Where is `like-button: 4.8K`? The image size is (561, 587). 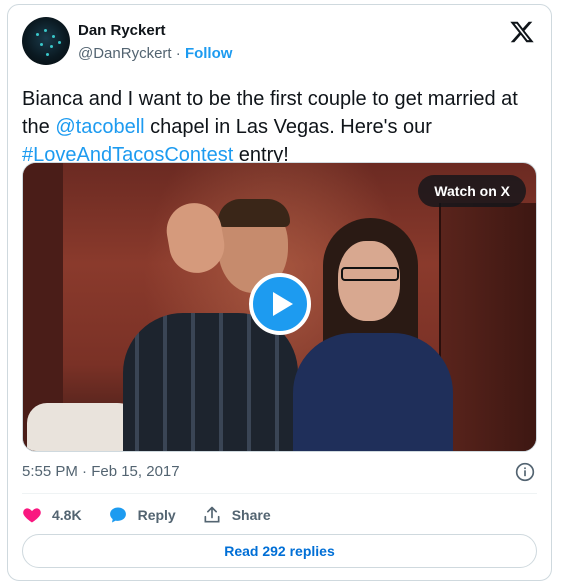 like-button: 4.8K is located at coordinates (52, 515).